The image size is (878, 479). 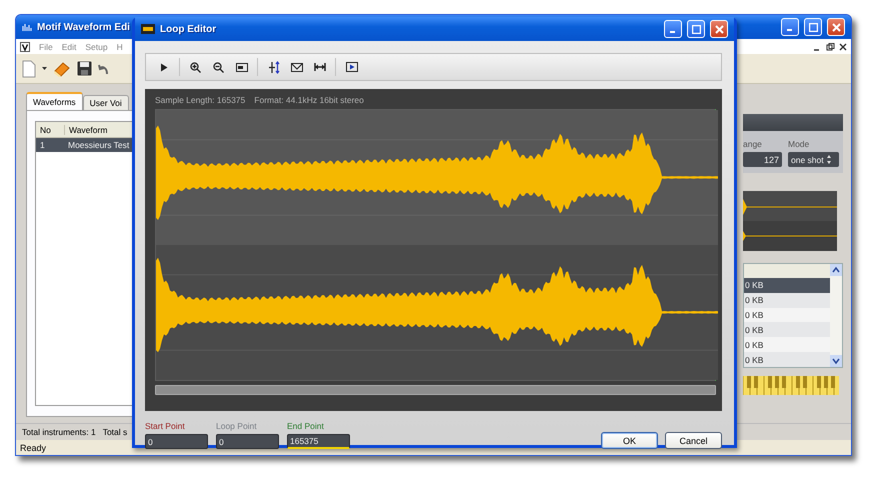 What do you see at coordinates (148, 29) in the screenshot?
I see `waveform-app-icon` at bounding box center [148, 29].